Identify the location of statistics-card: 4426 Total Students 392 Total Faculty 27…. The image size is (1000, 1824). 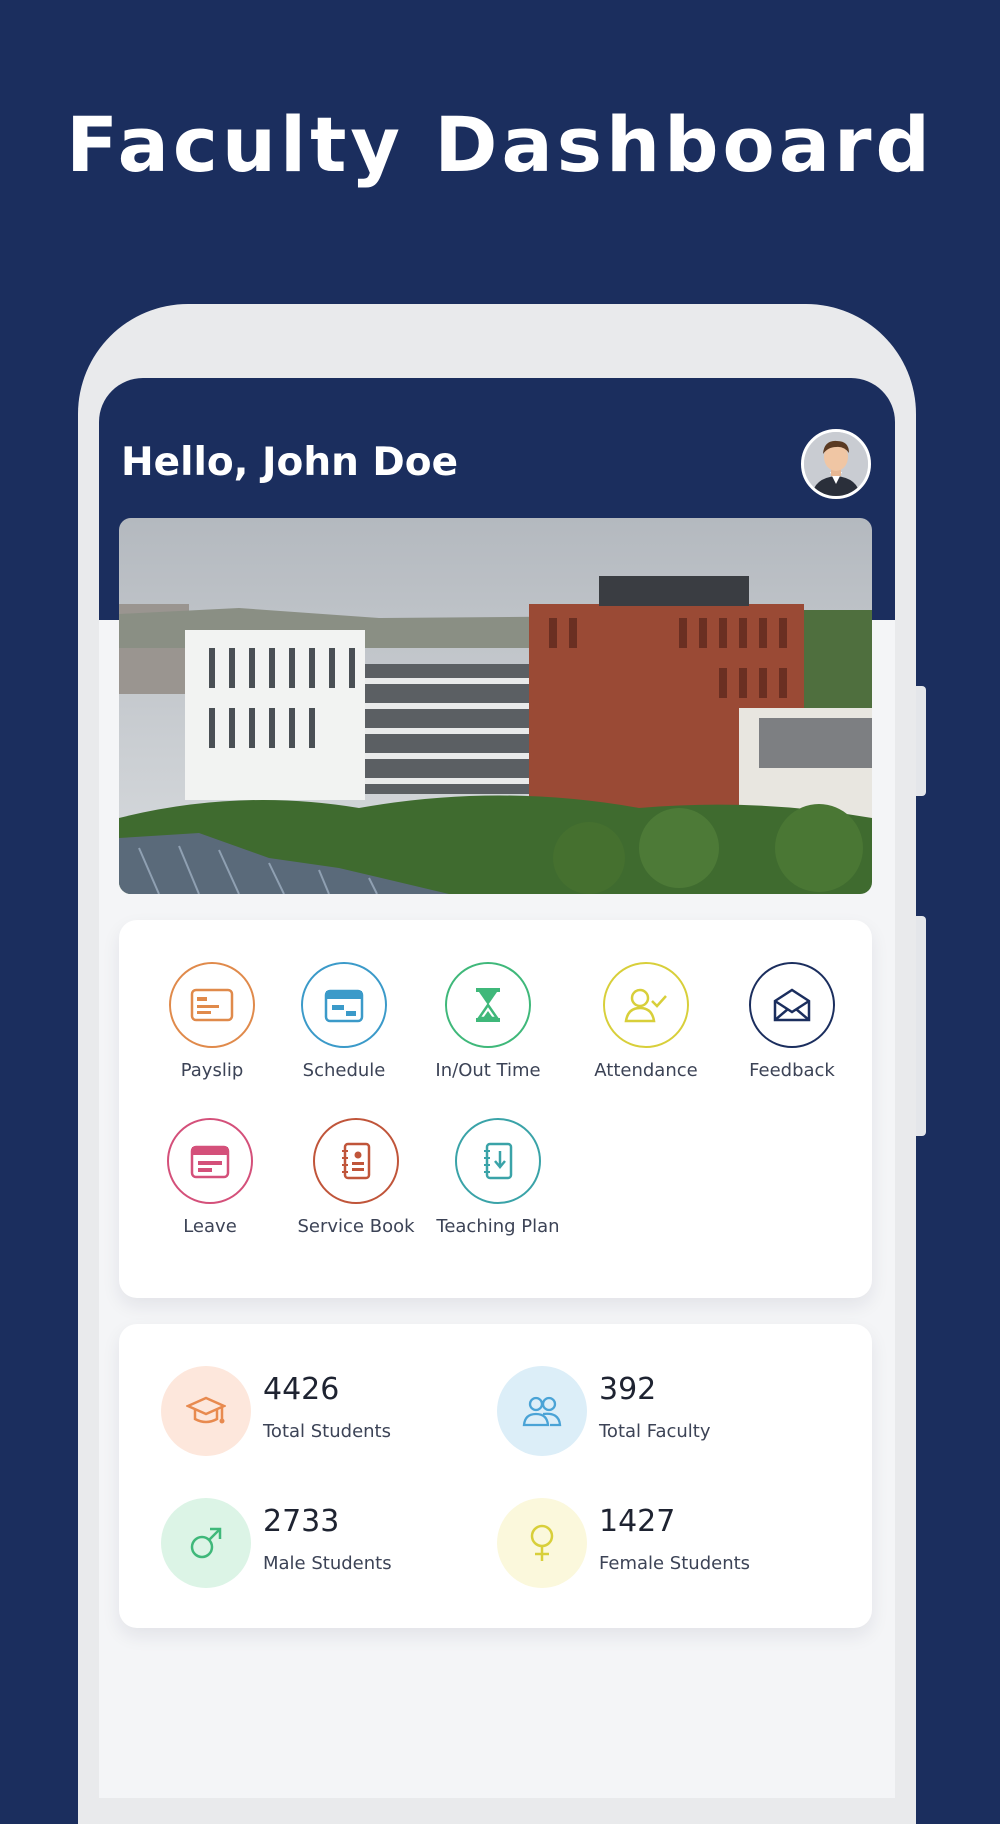
(495, 1476).